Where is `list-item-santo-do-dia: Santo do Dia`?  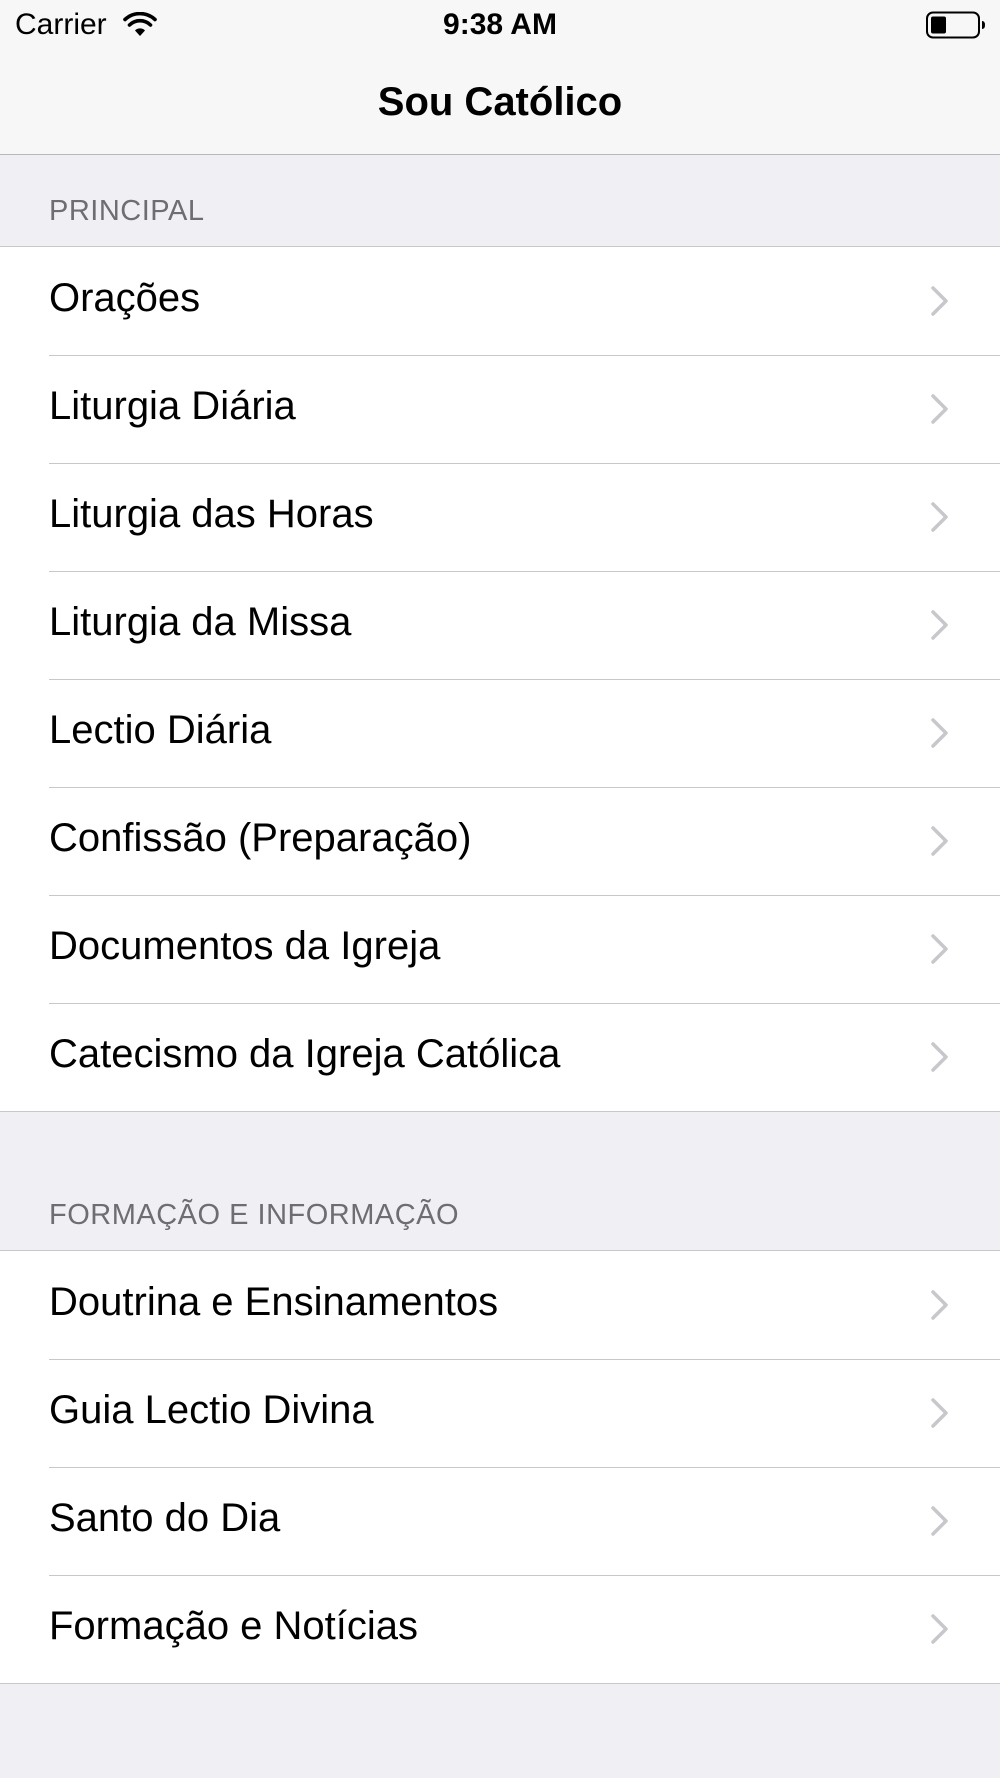
list-item-santo-do-dia: Santo do Dia is located at coordinates (500, 1521).